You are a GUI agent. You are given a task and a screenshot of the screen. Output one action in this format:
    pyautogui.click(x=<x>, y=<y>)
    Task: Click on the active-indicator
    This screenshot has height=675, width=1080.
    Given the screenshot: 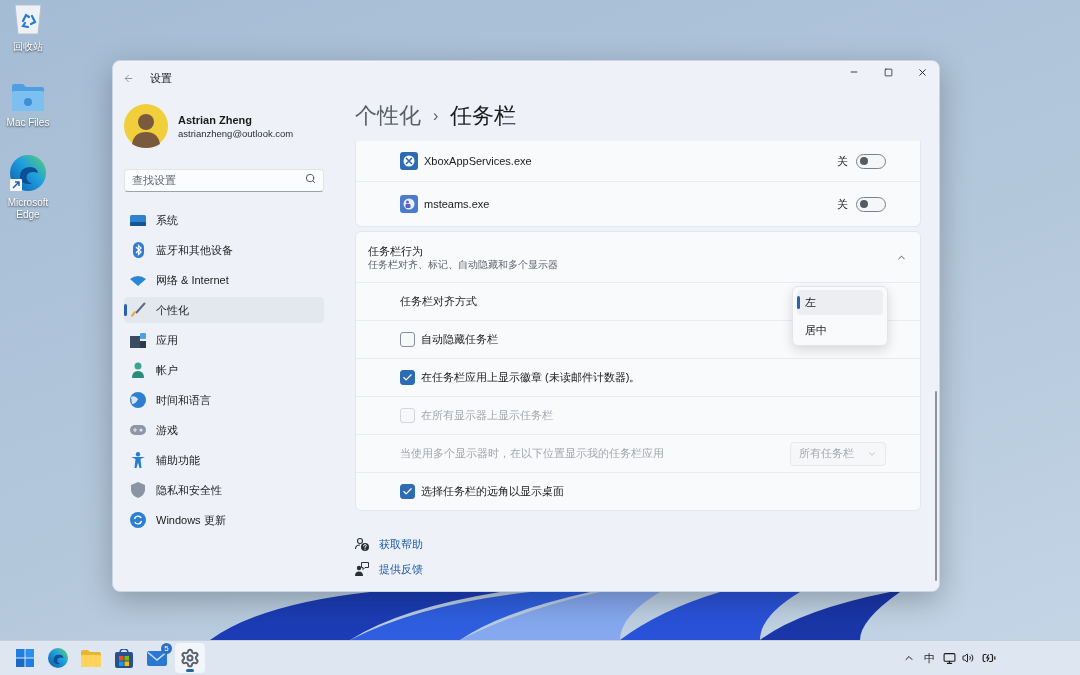 What is the action you would take?
    pyautogui.click(x=190, y=670)
    